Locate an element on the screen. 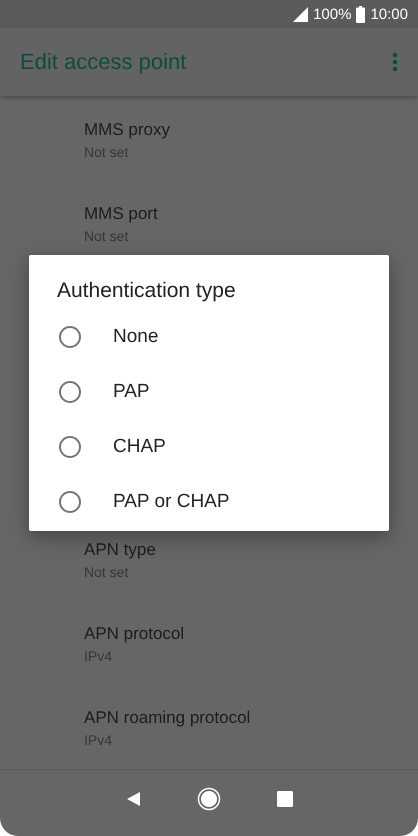 This screenshot has width=418, height=836. back-icon is located at coordinates (134, 799).